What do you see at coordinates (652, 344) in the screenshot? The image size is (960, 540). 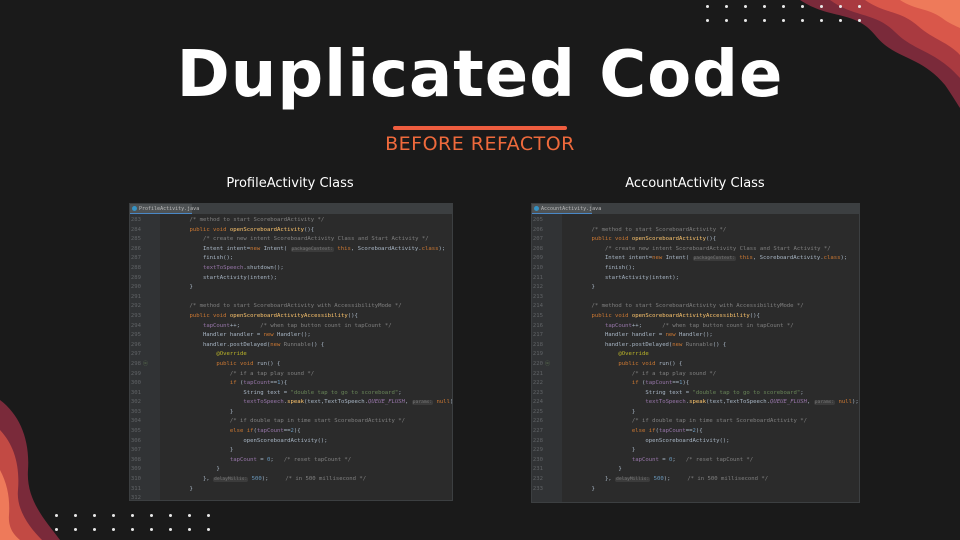 I see `code-text: handler.postDelayed(new Runnable() {` at bounding box center [652, 344].